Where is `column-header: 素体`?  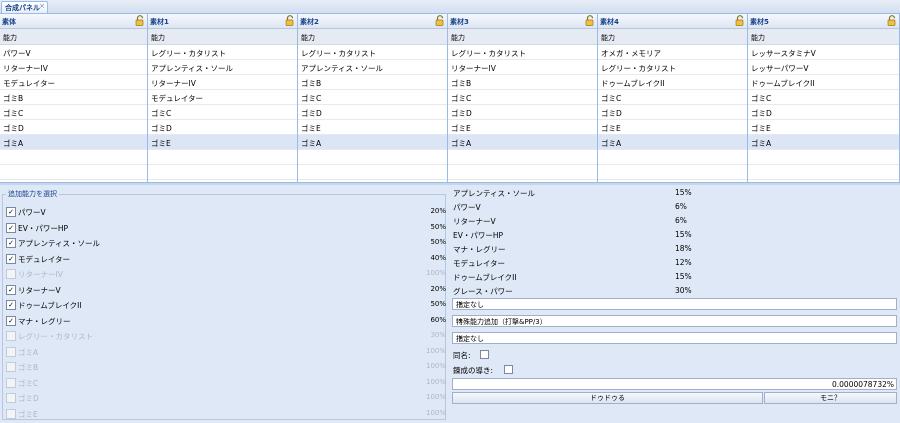
column-header: 素体 is located at coordinates (73, 21).